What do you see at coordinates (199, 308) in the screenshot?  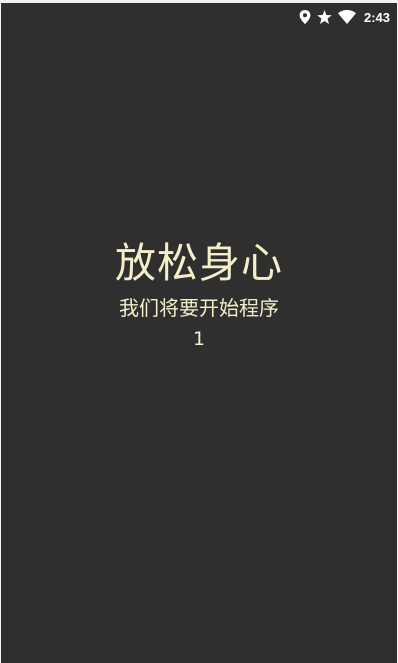 I see `subtitle: 我们将要开始程序` at bounding box center [199, 308].